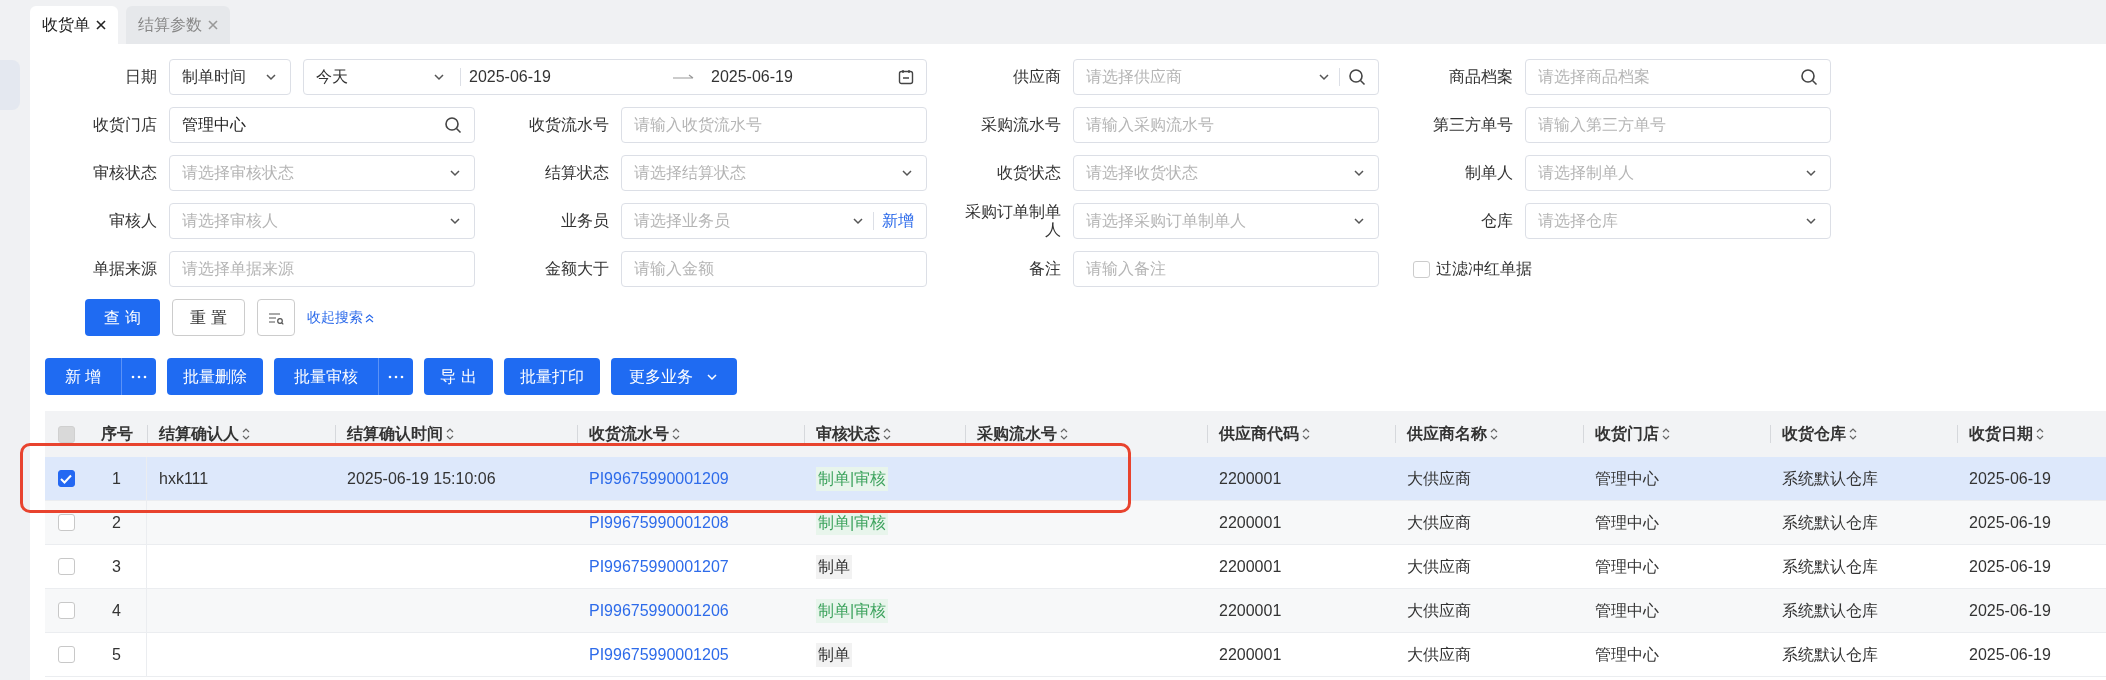 The image size is (2106, 680). I want to click on table-row: 4 PI99675990001206 制单|审核 2200001 大供应商 管理中心 系统默认仓库 2025-06-19, so click(1075, 611).